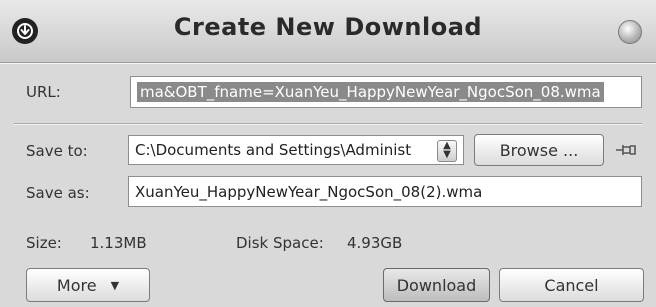  What do you see at coordinates (309, 191) in the screenshot?
I see `save-as-value: XuanYeu_HappyNewYear_NgocSon_08(2).wma` at bounding box center [309, 191].